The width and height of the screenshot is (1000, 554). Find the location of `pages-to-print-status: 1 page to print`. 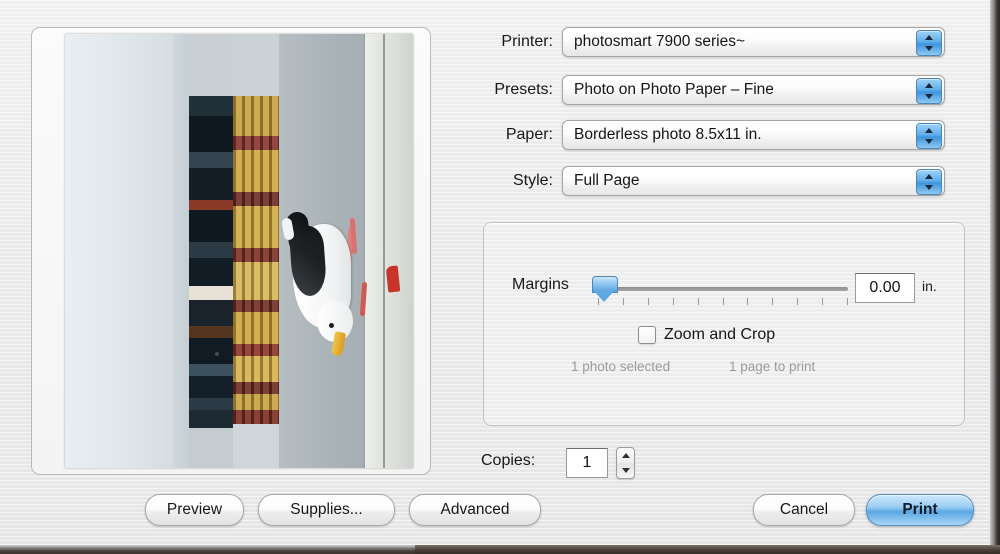

pages-to-print-status: 1 page to print is located at coordinates (772, 366).